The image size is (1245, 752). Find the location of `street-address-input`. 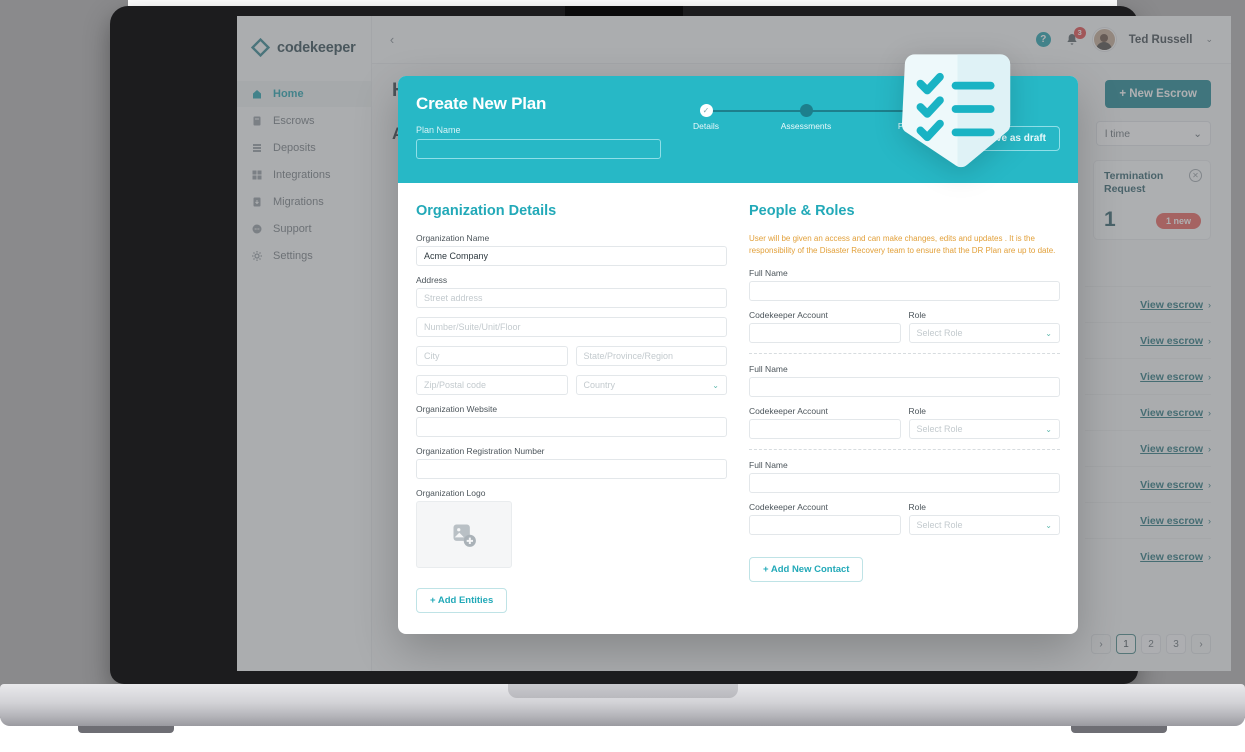

street-address-input is located at coordinates (571, 298).